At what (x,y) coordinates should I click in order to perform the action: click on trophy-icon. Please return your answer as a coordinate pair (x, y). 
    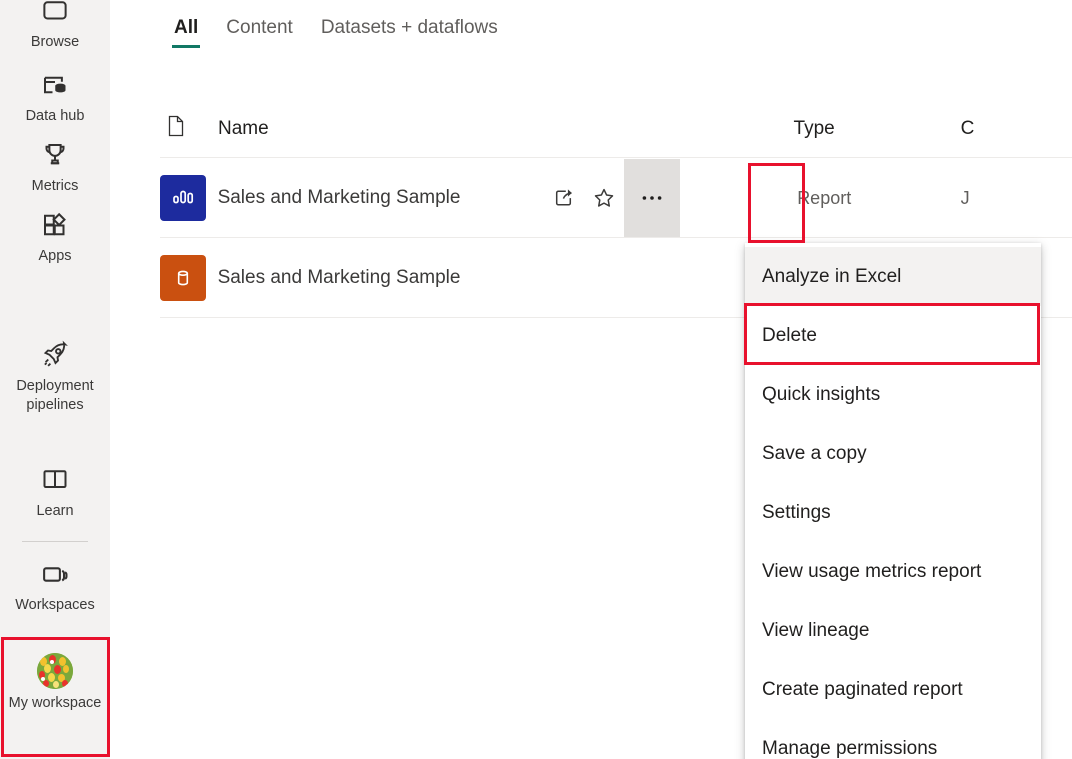
    Looking at the image, I should click on (55, 155).